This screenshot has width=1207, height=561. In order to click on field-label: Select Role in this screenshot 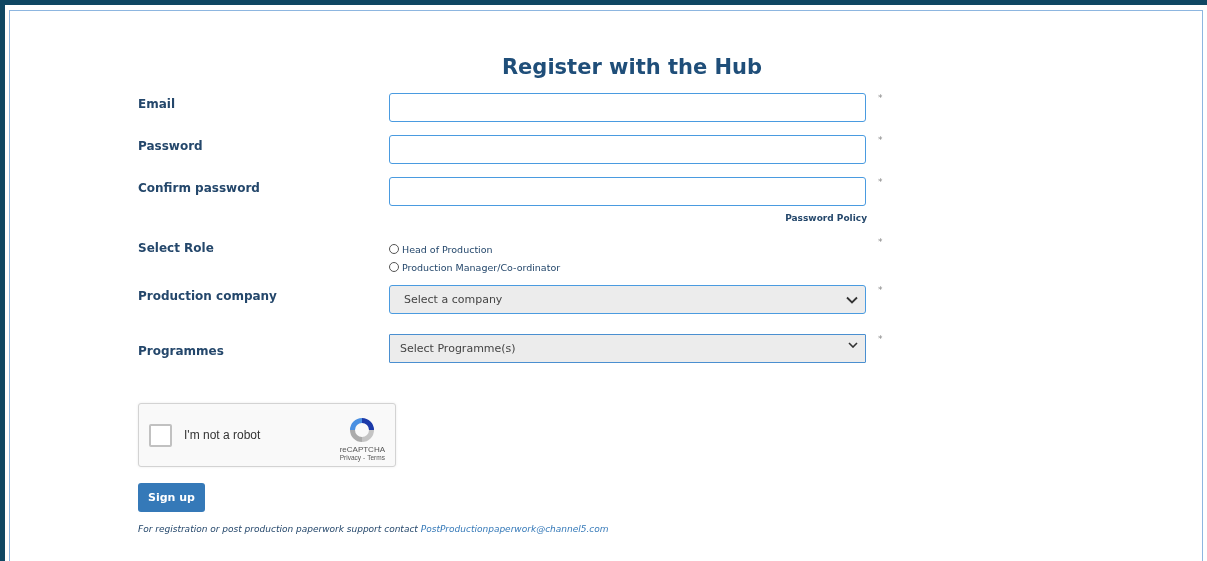, I will do `click(176, 247)`.